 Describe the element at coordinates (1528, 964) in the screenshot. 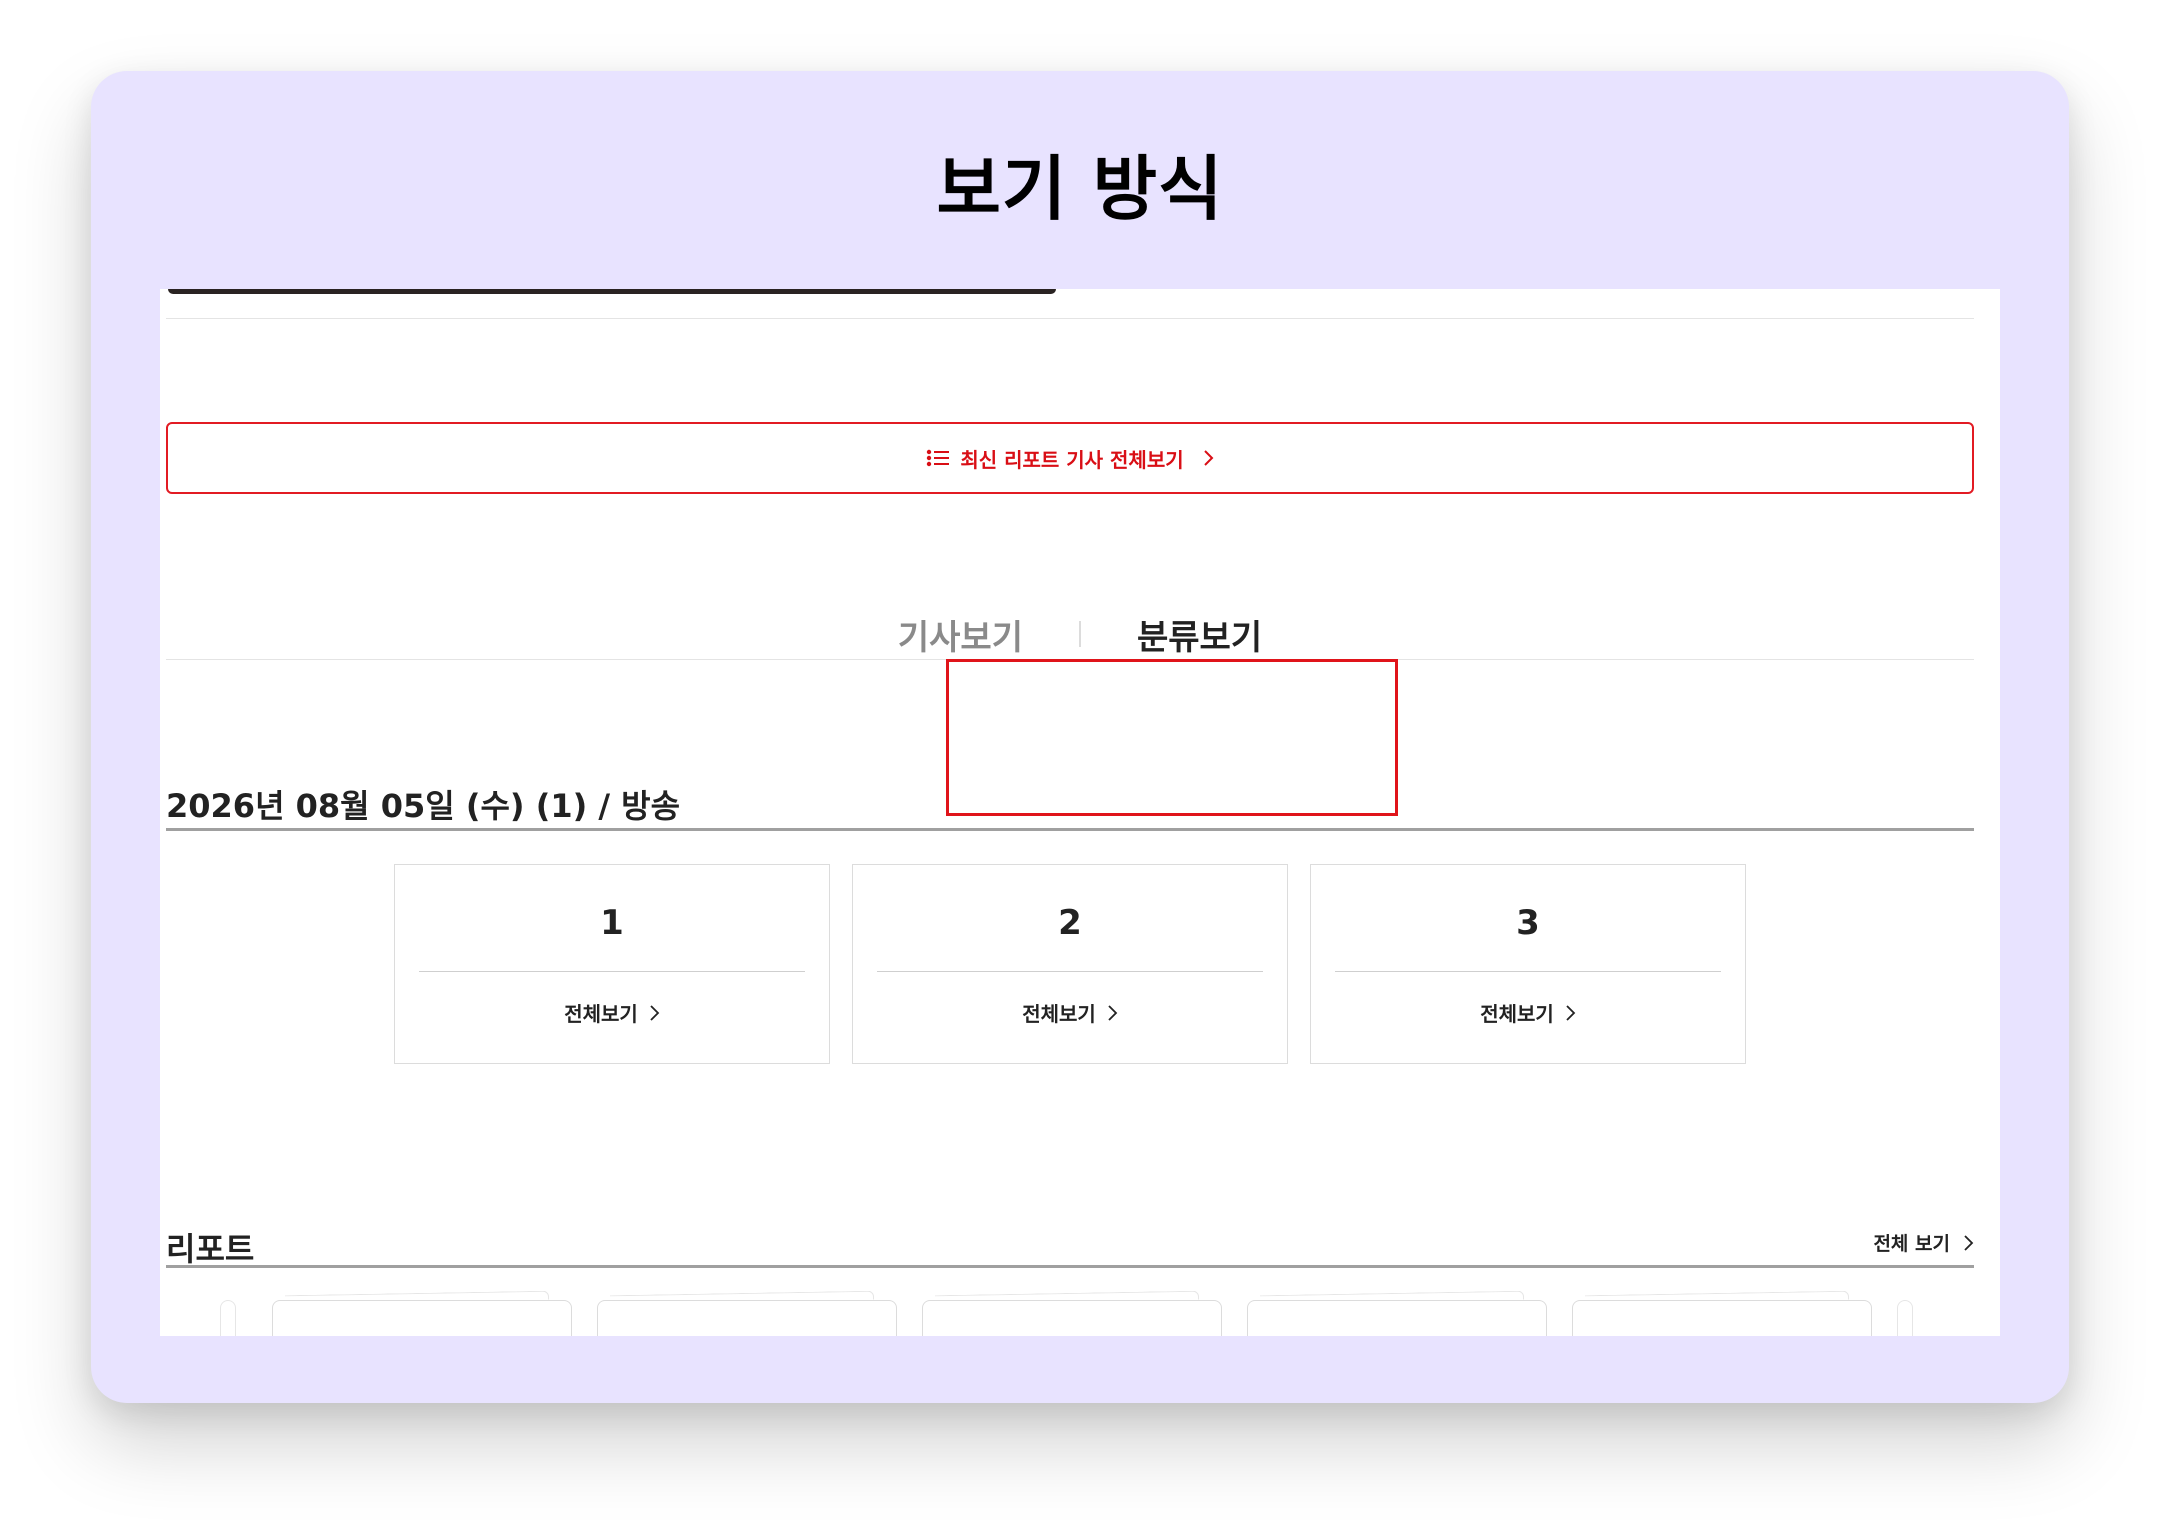

I see `category-card: 3 전체보기` at that location.